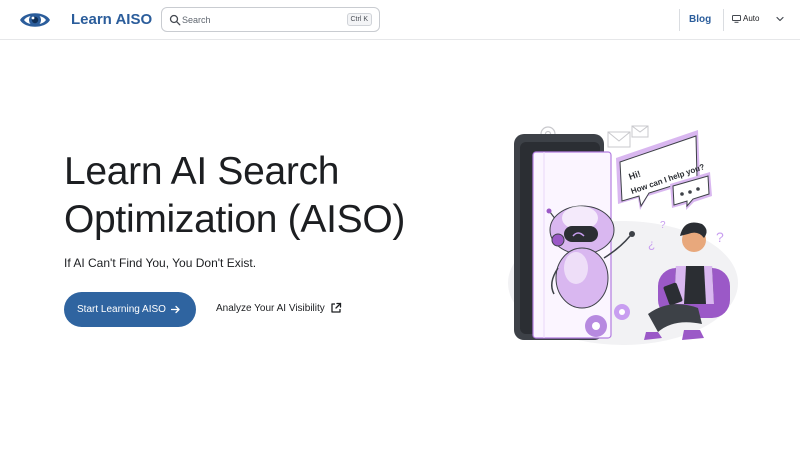 This screenshot has width=800, height=450. I want to click on start-learning-button: Start Learning AISO, so click(130, 309).